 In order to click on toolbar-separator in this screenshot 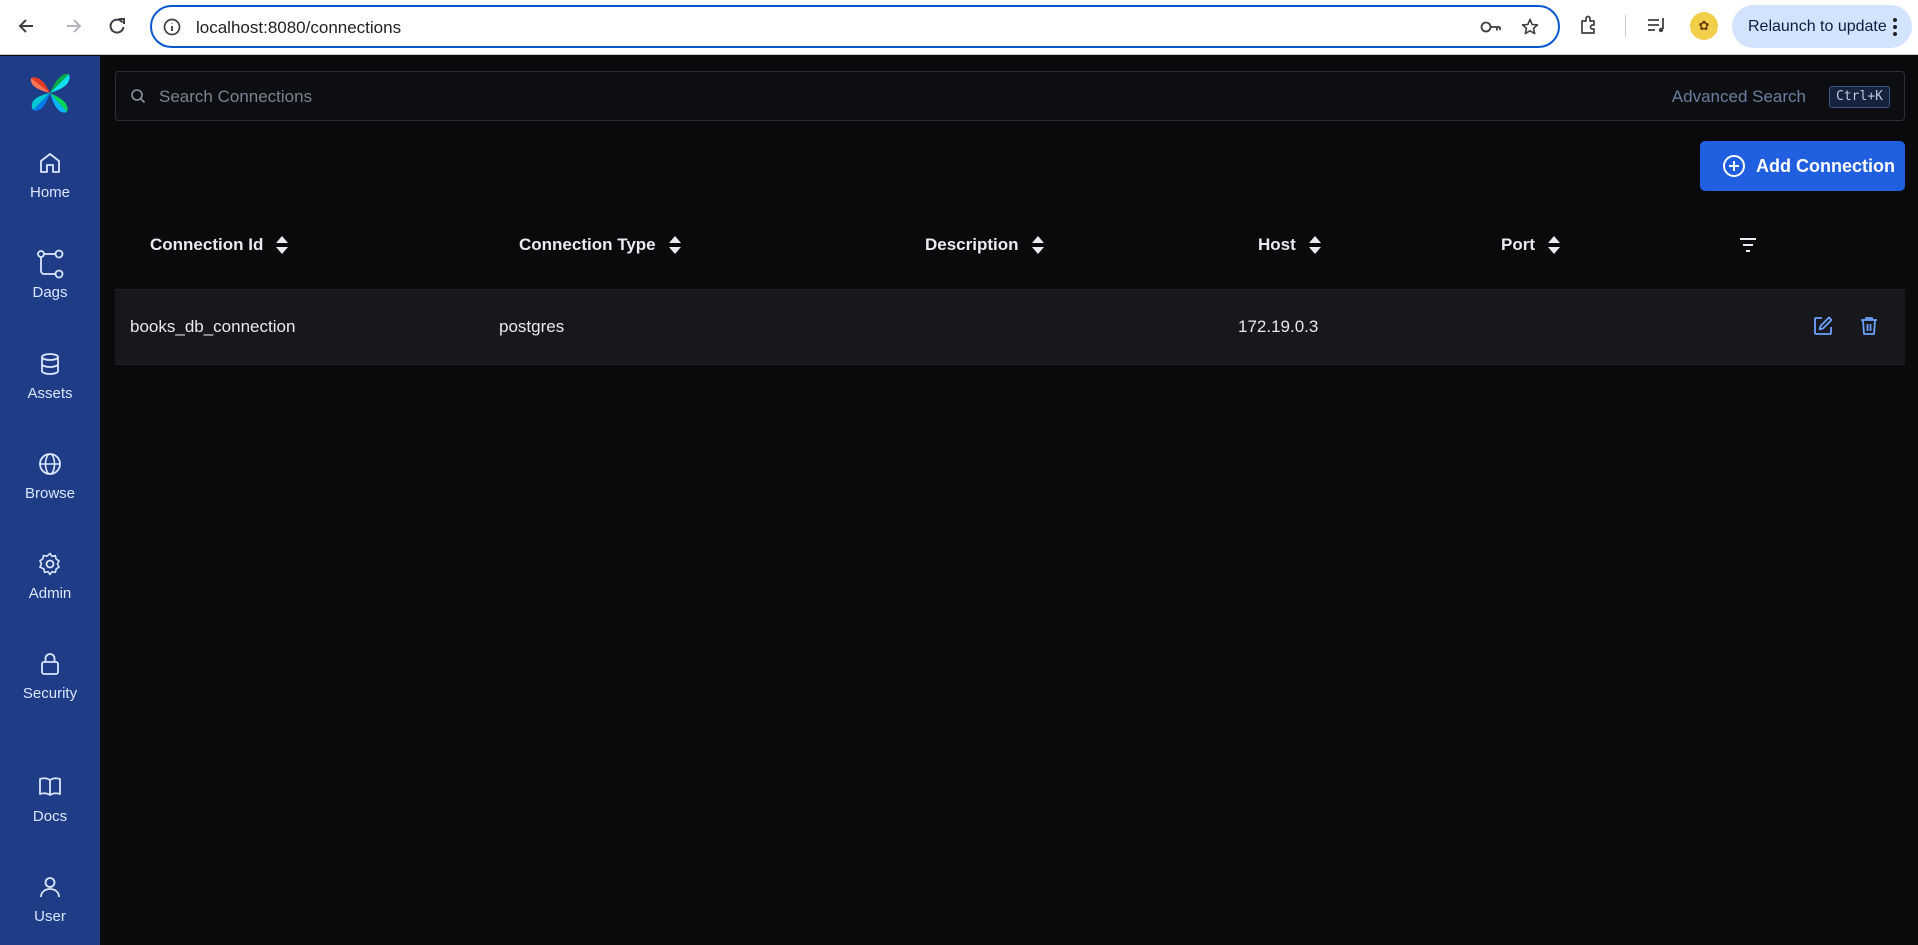, I will do `click(1625, 26)`.